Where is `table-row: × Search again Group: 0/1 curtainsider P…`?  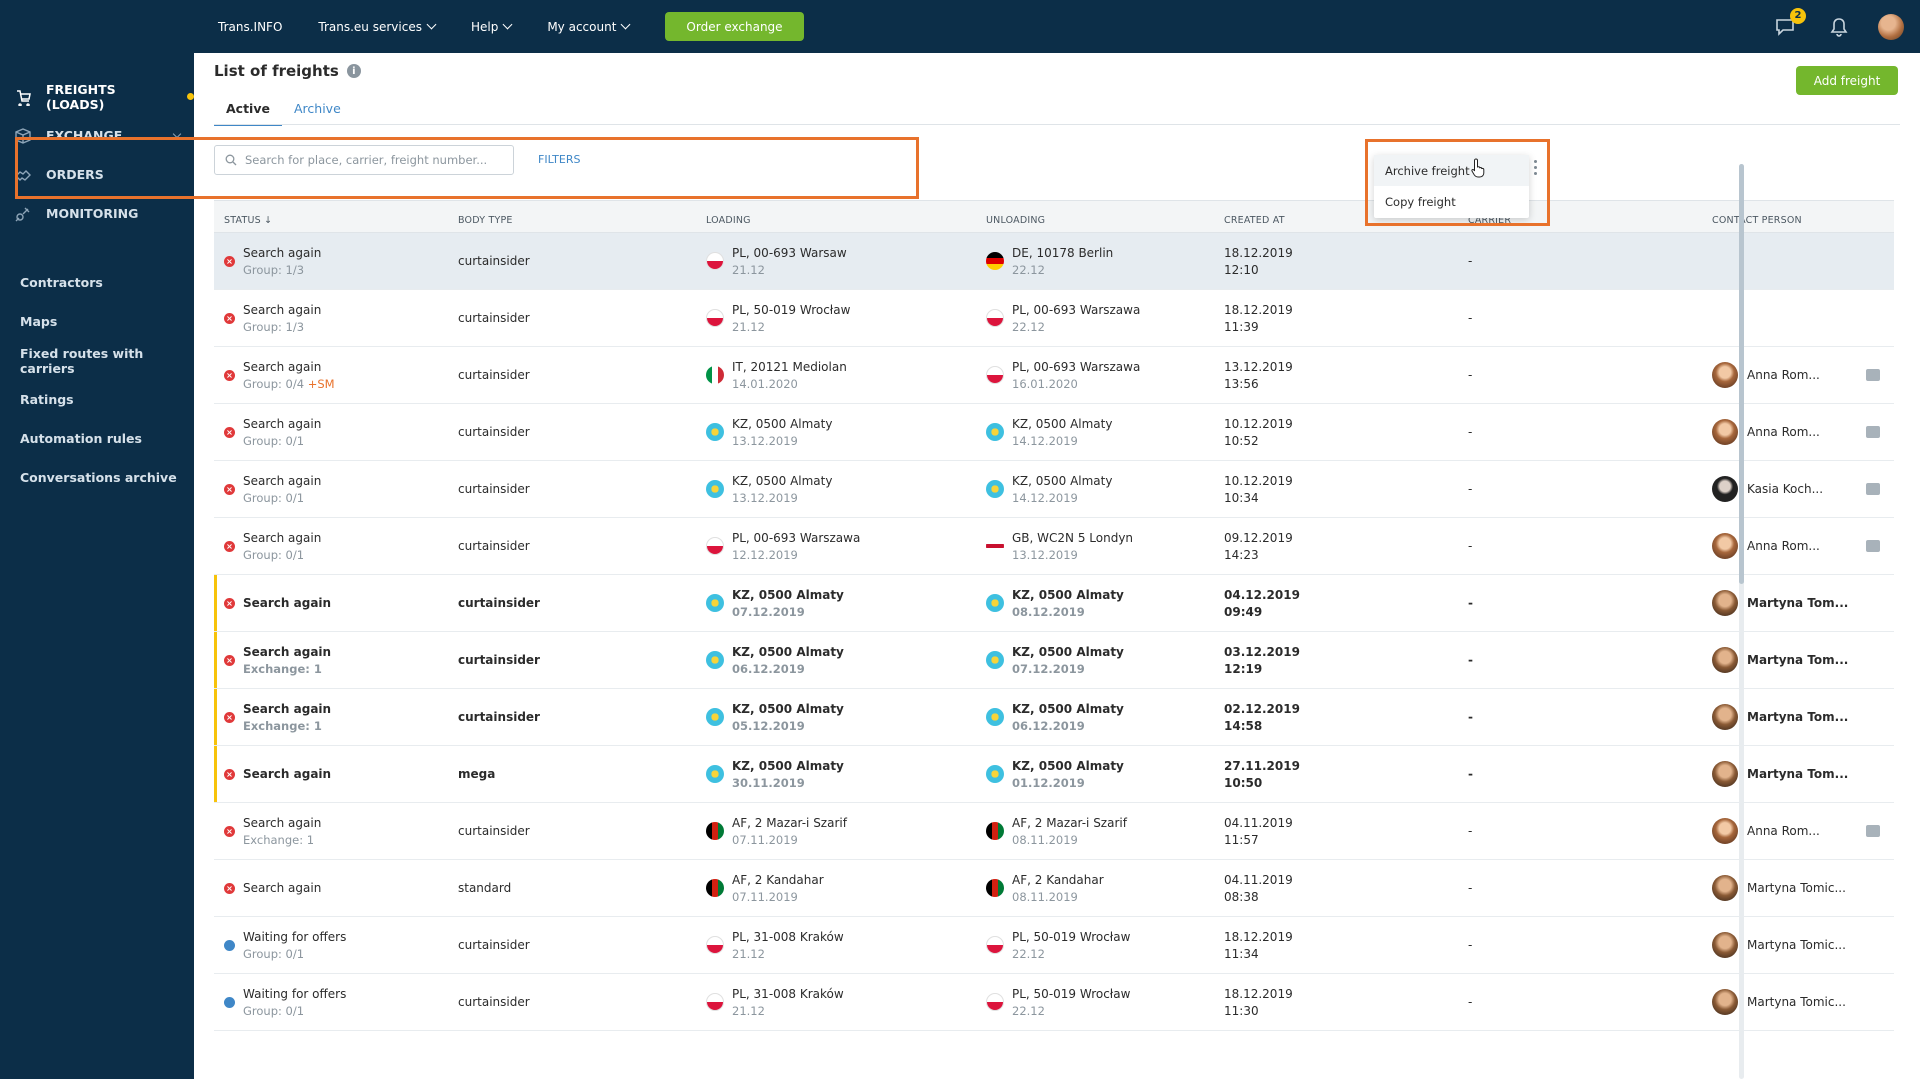 table-row: × Search again Group: 0/1 curtainsider P… is located at coordinates (1054, 546).